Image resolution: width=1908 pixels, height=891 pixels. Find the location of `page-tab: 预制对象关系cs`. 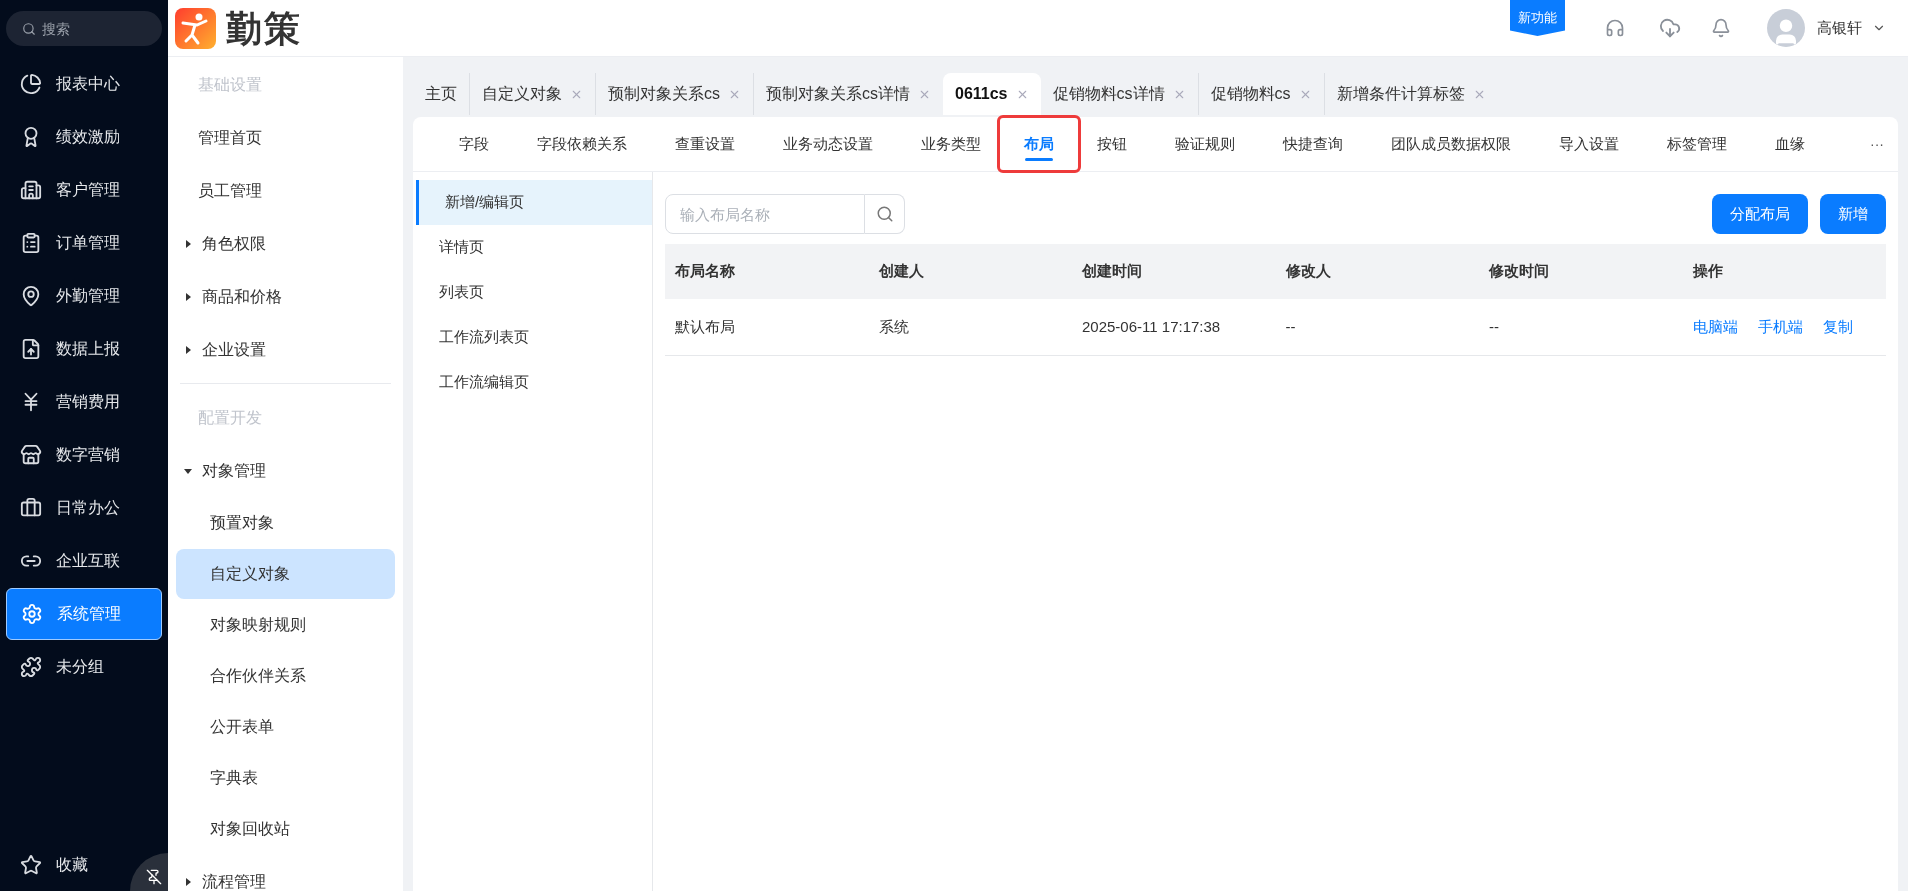

page-tab: 预制对象关系cs is located at coordinates (674, 94).